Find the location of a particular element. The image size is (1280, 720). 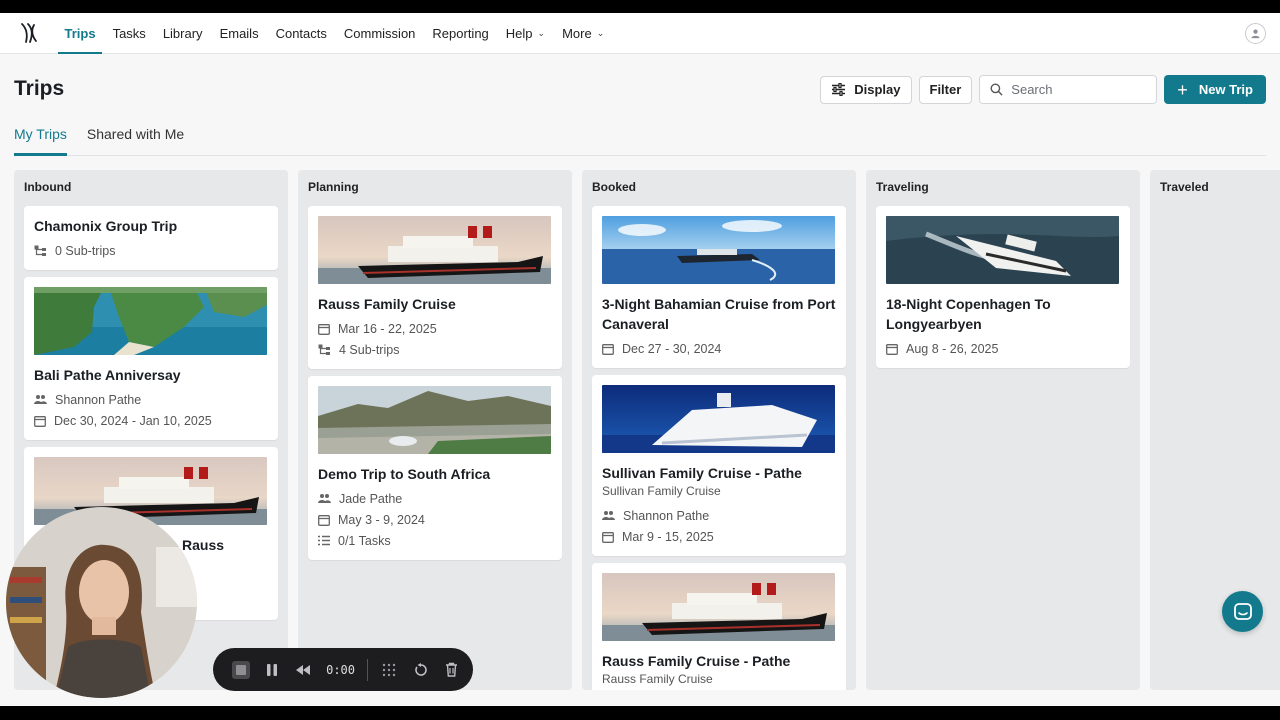

nav-reporting: Reporting is located at coordinates (460, 33).